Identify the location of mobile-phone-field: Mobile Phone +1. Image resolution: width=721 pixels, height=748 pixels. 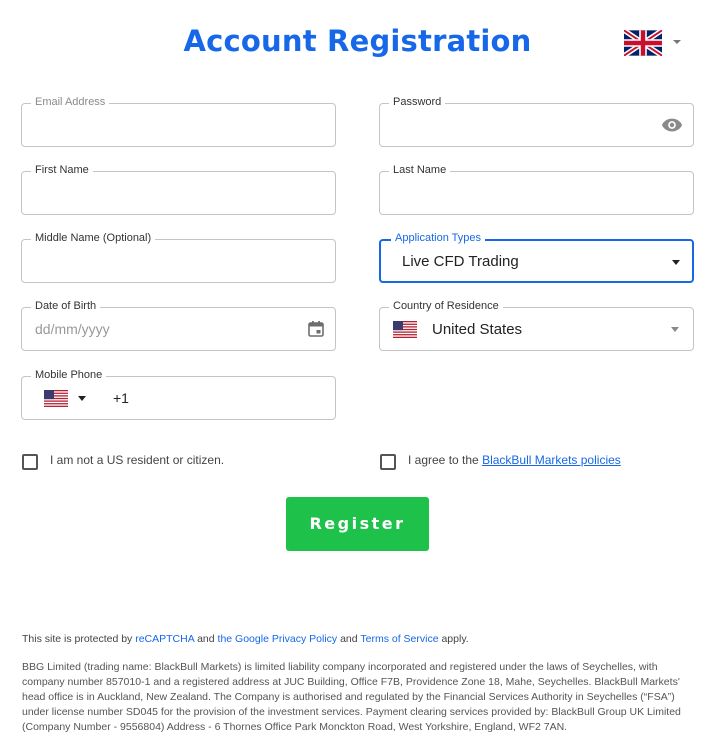
(178, 394).